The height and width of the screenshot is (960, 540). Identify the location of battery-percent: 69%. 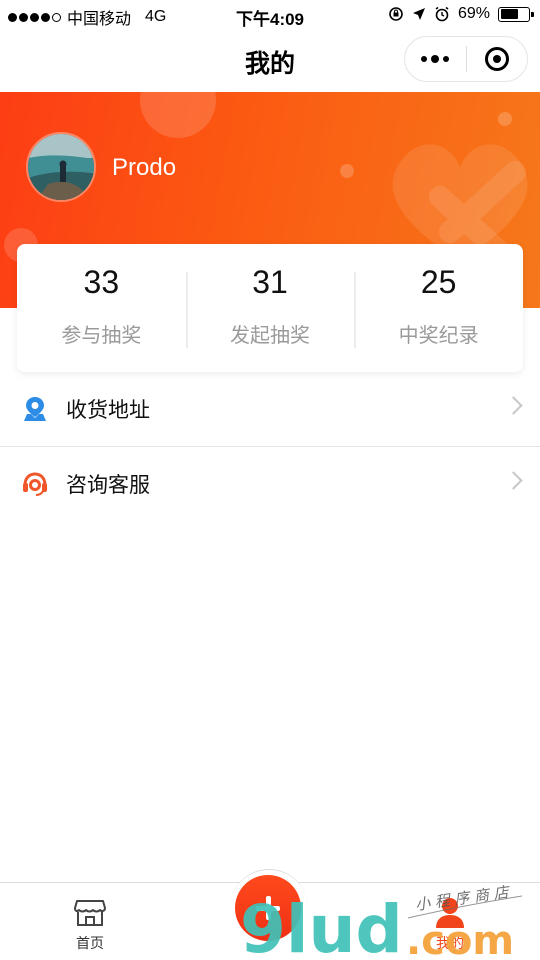
(473, 13).